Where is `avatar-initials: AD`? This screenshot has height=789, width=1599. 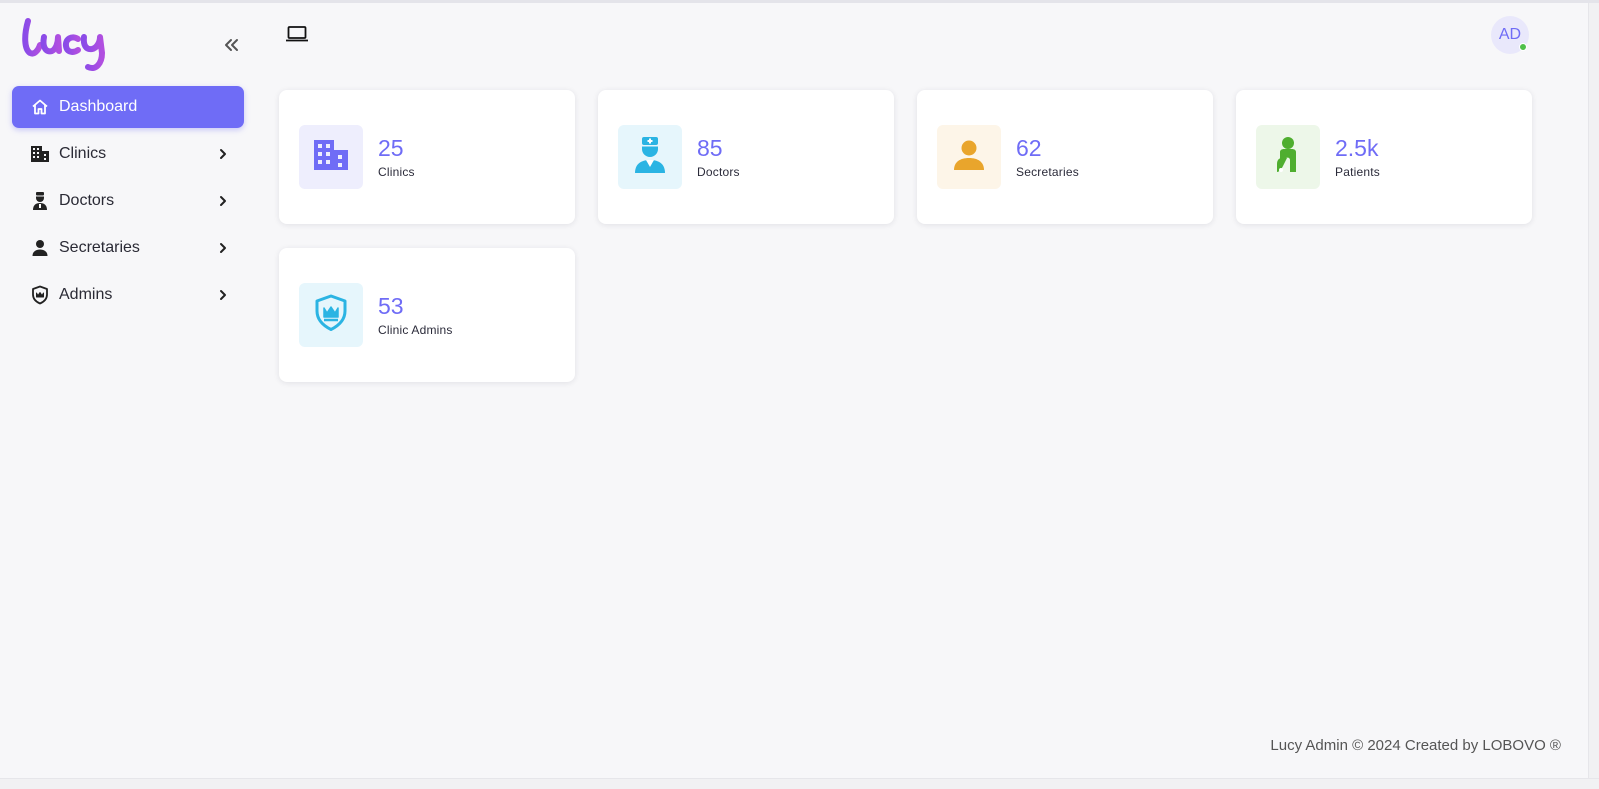 avatar-initials: AD is located at coordinates (1510, 34).